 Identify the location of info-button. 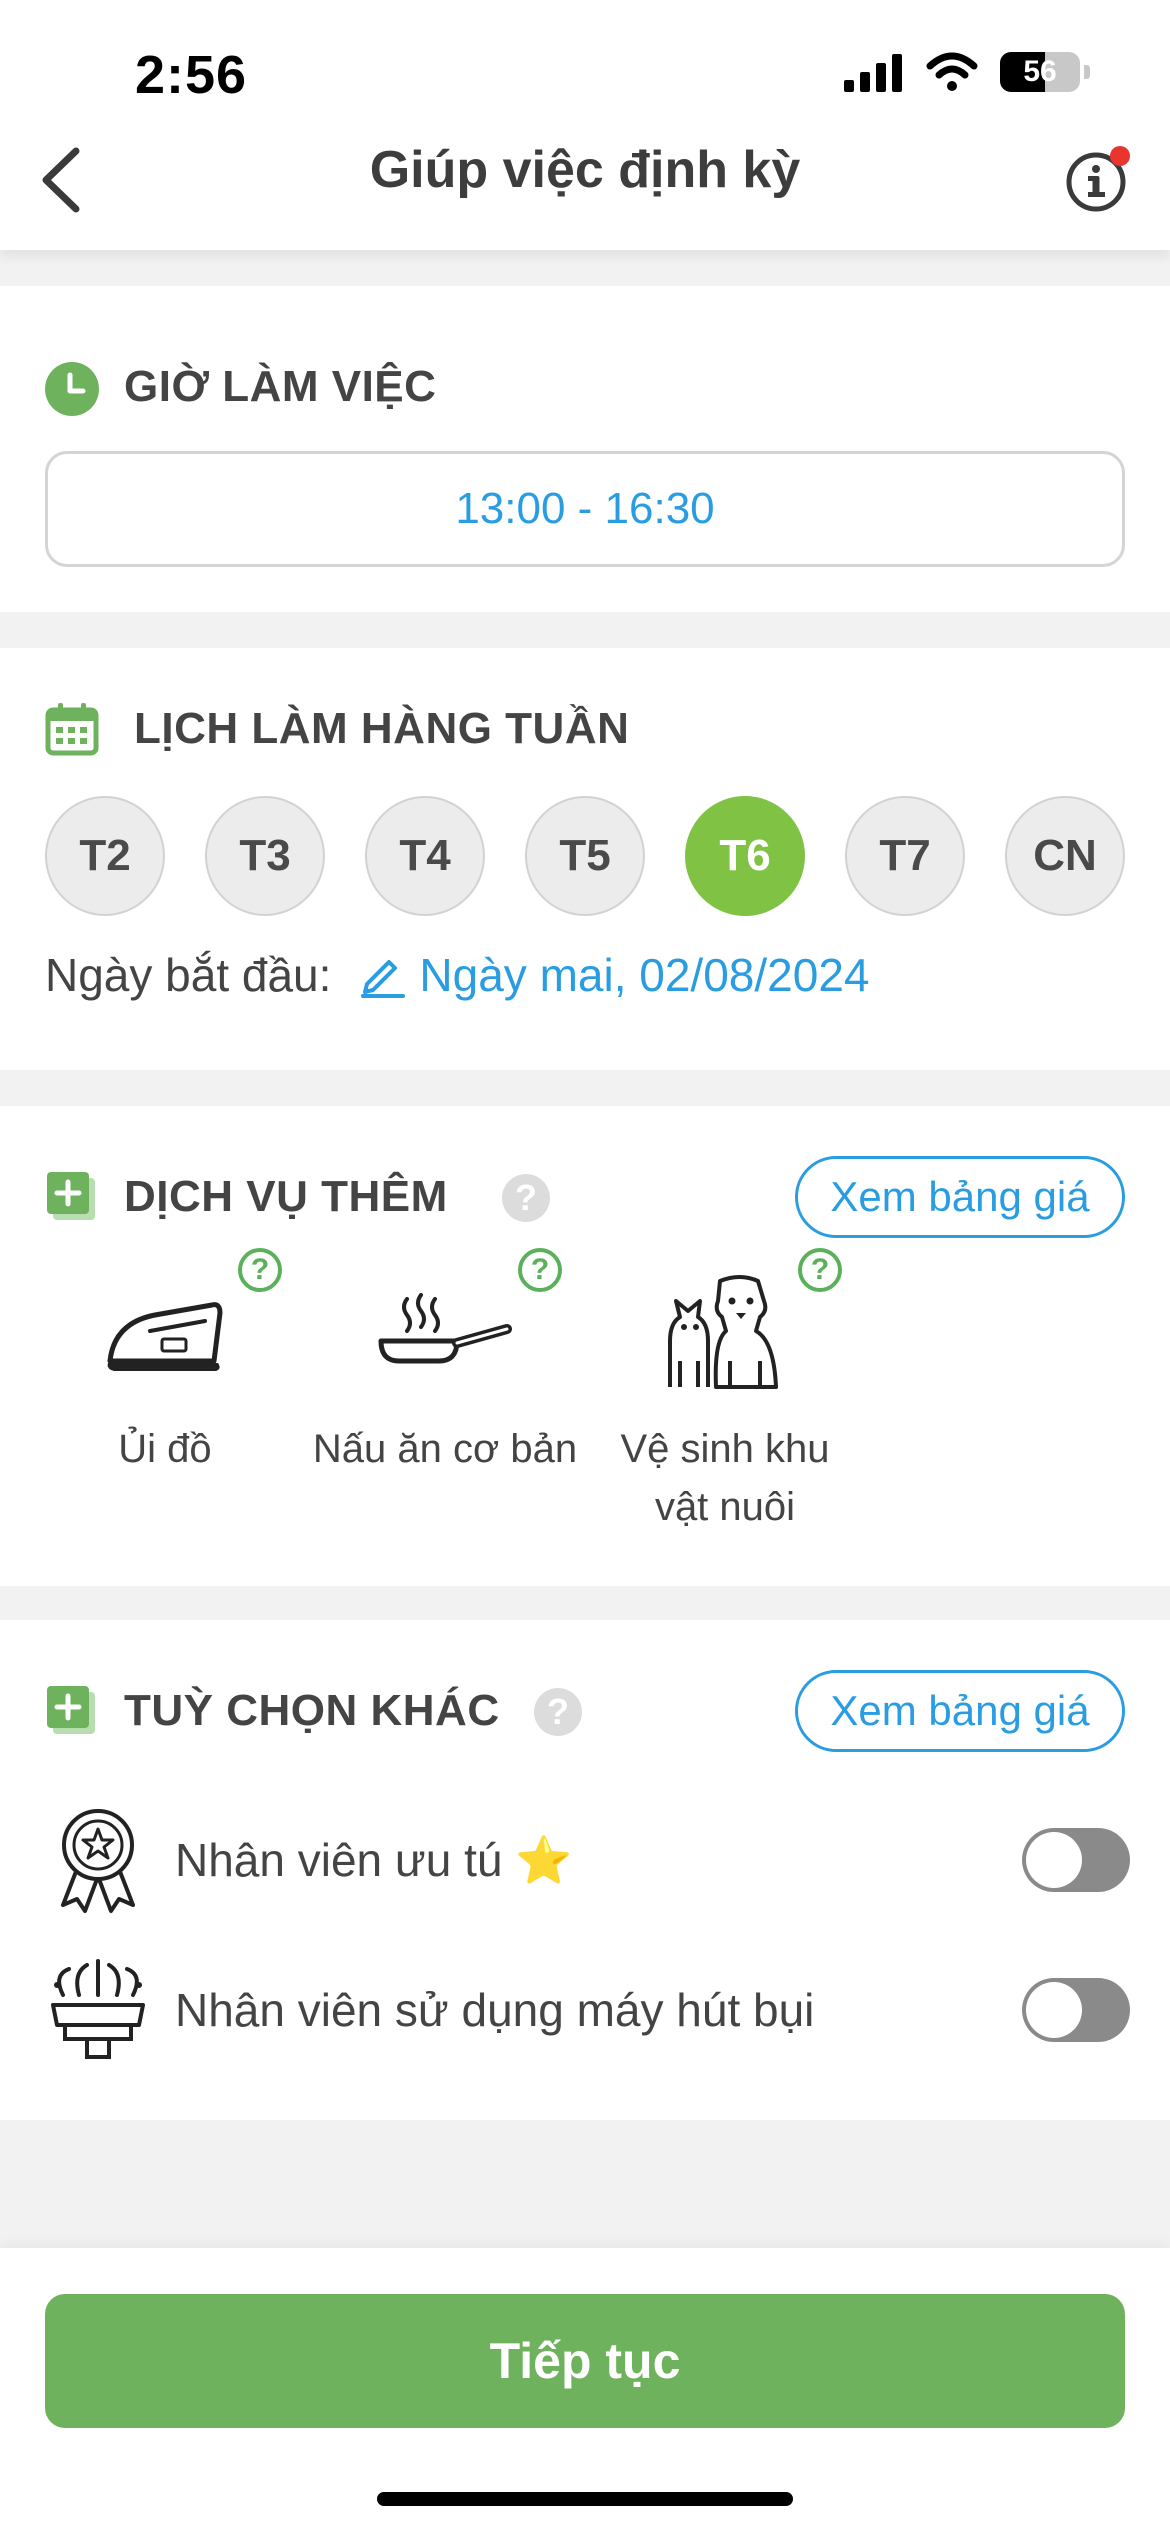
(1100, 178).